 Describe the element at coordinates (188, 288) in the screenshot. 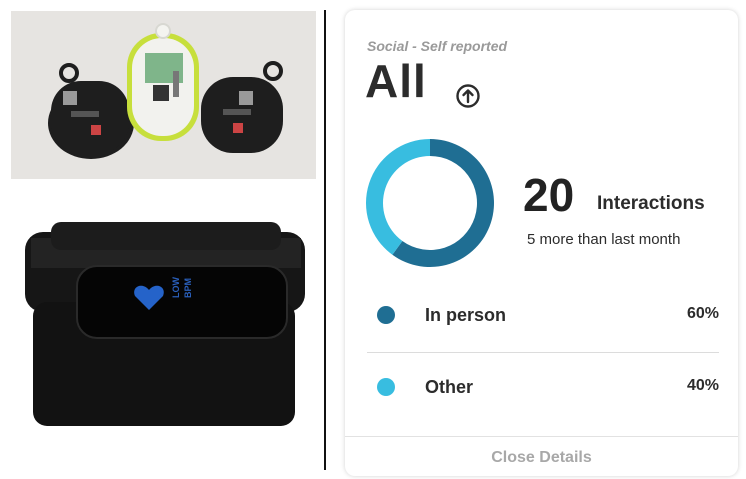

I see `band-screen-text-bpm: BPM` at that location.